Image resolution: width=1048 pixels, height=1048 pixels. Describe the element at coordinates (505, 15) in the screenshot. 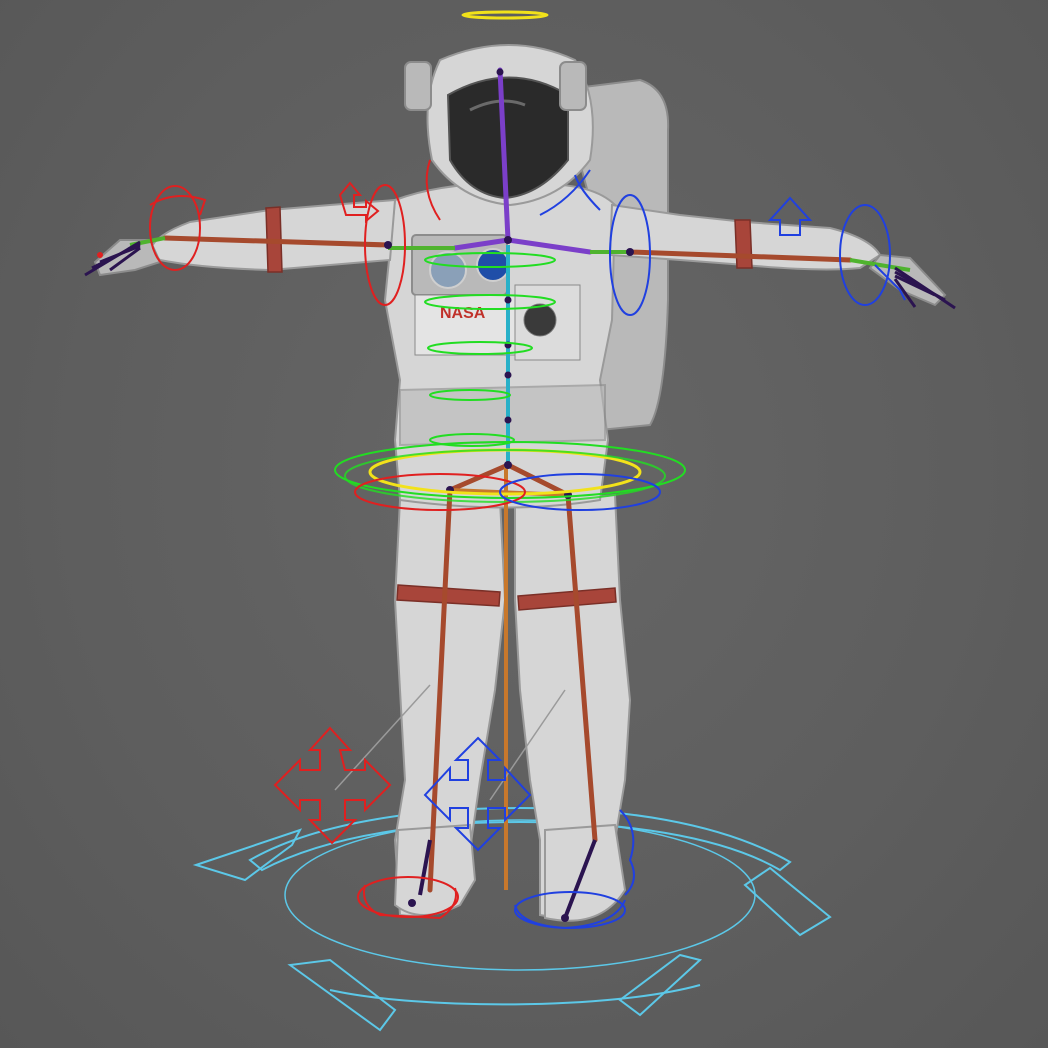

I see `head-control` at that location.